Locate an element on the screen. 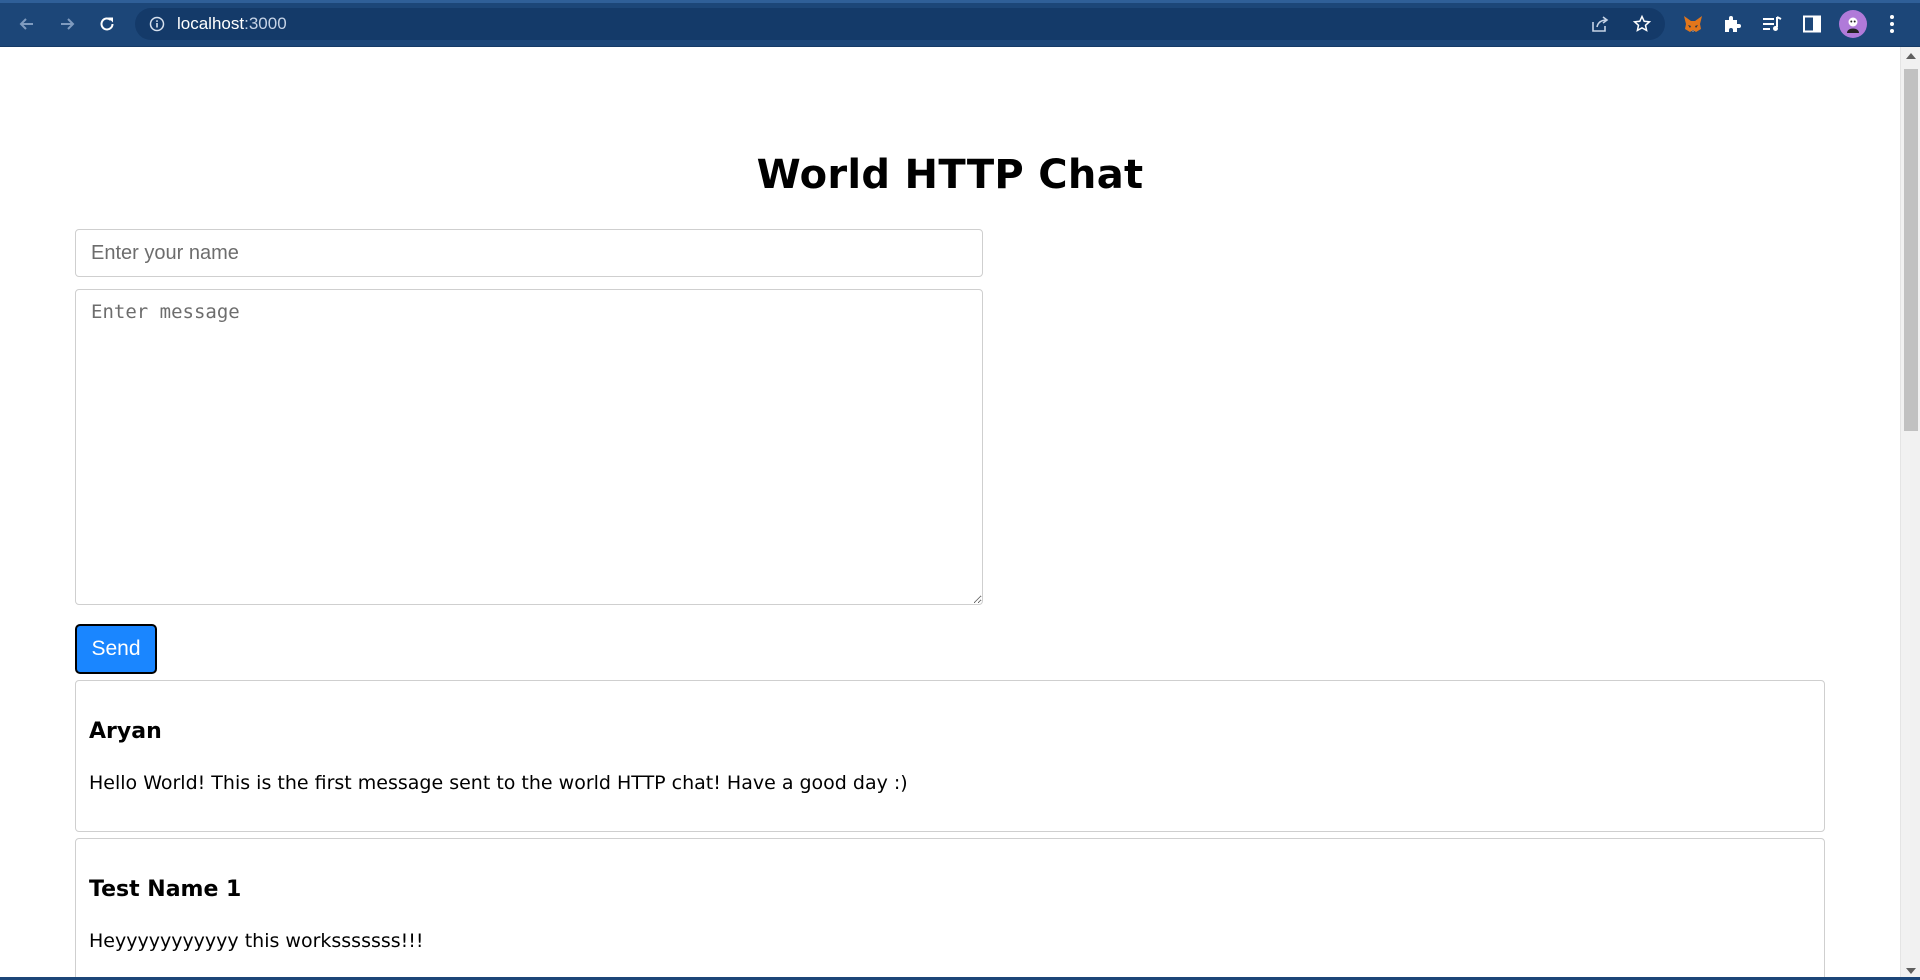  address-bar: localhost:3000 is located at coordinates (900, 24).